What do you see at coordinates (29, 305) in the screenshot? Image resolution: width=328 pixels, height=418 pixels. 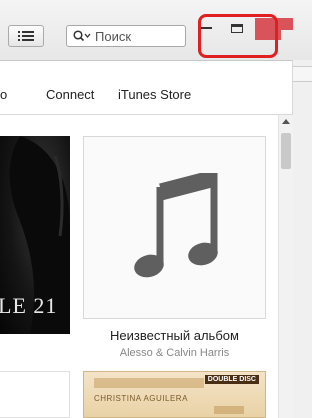 I see `album-cover-text: LE 21` at bounding box center [29, 305].